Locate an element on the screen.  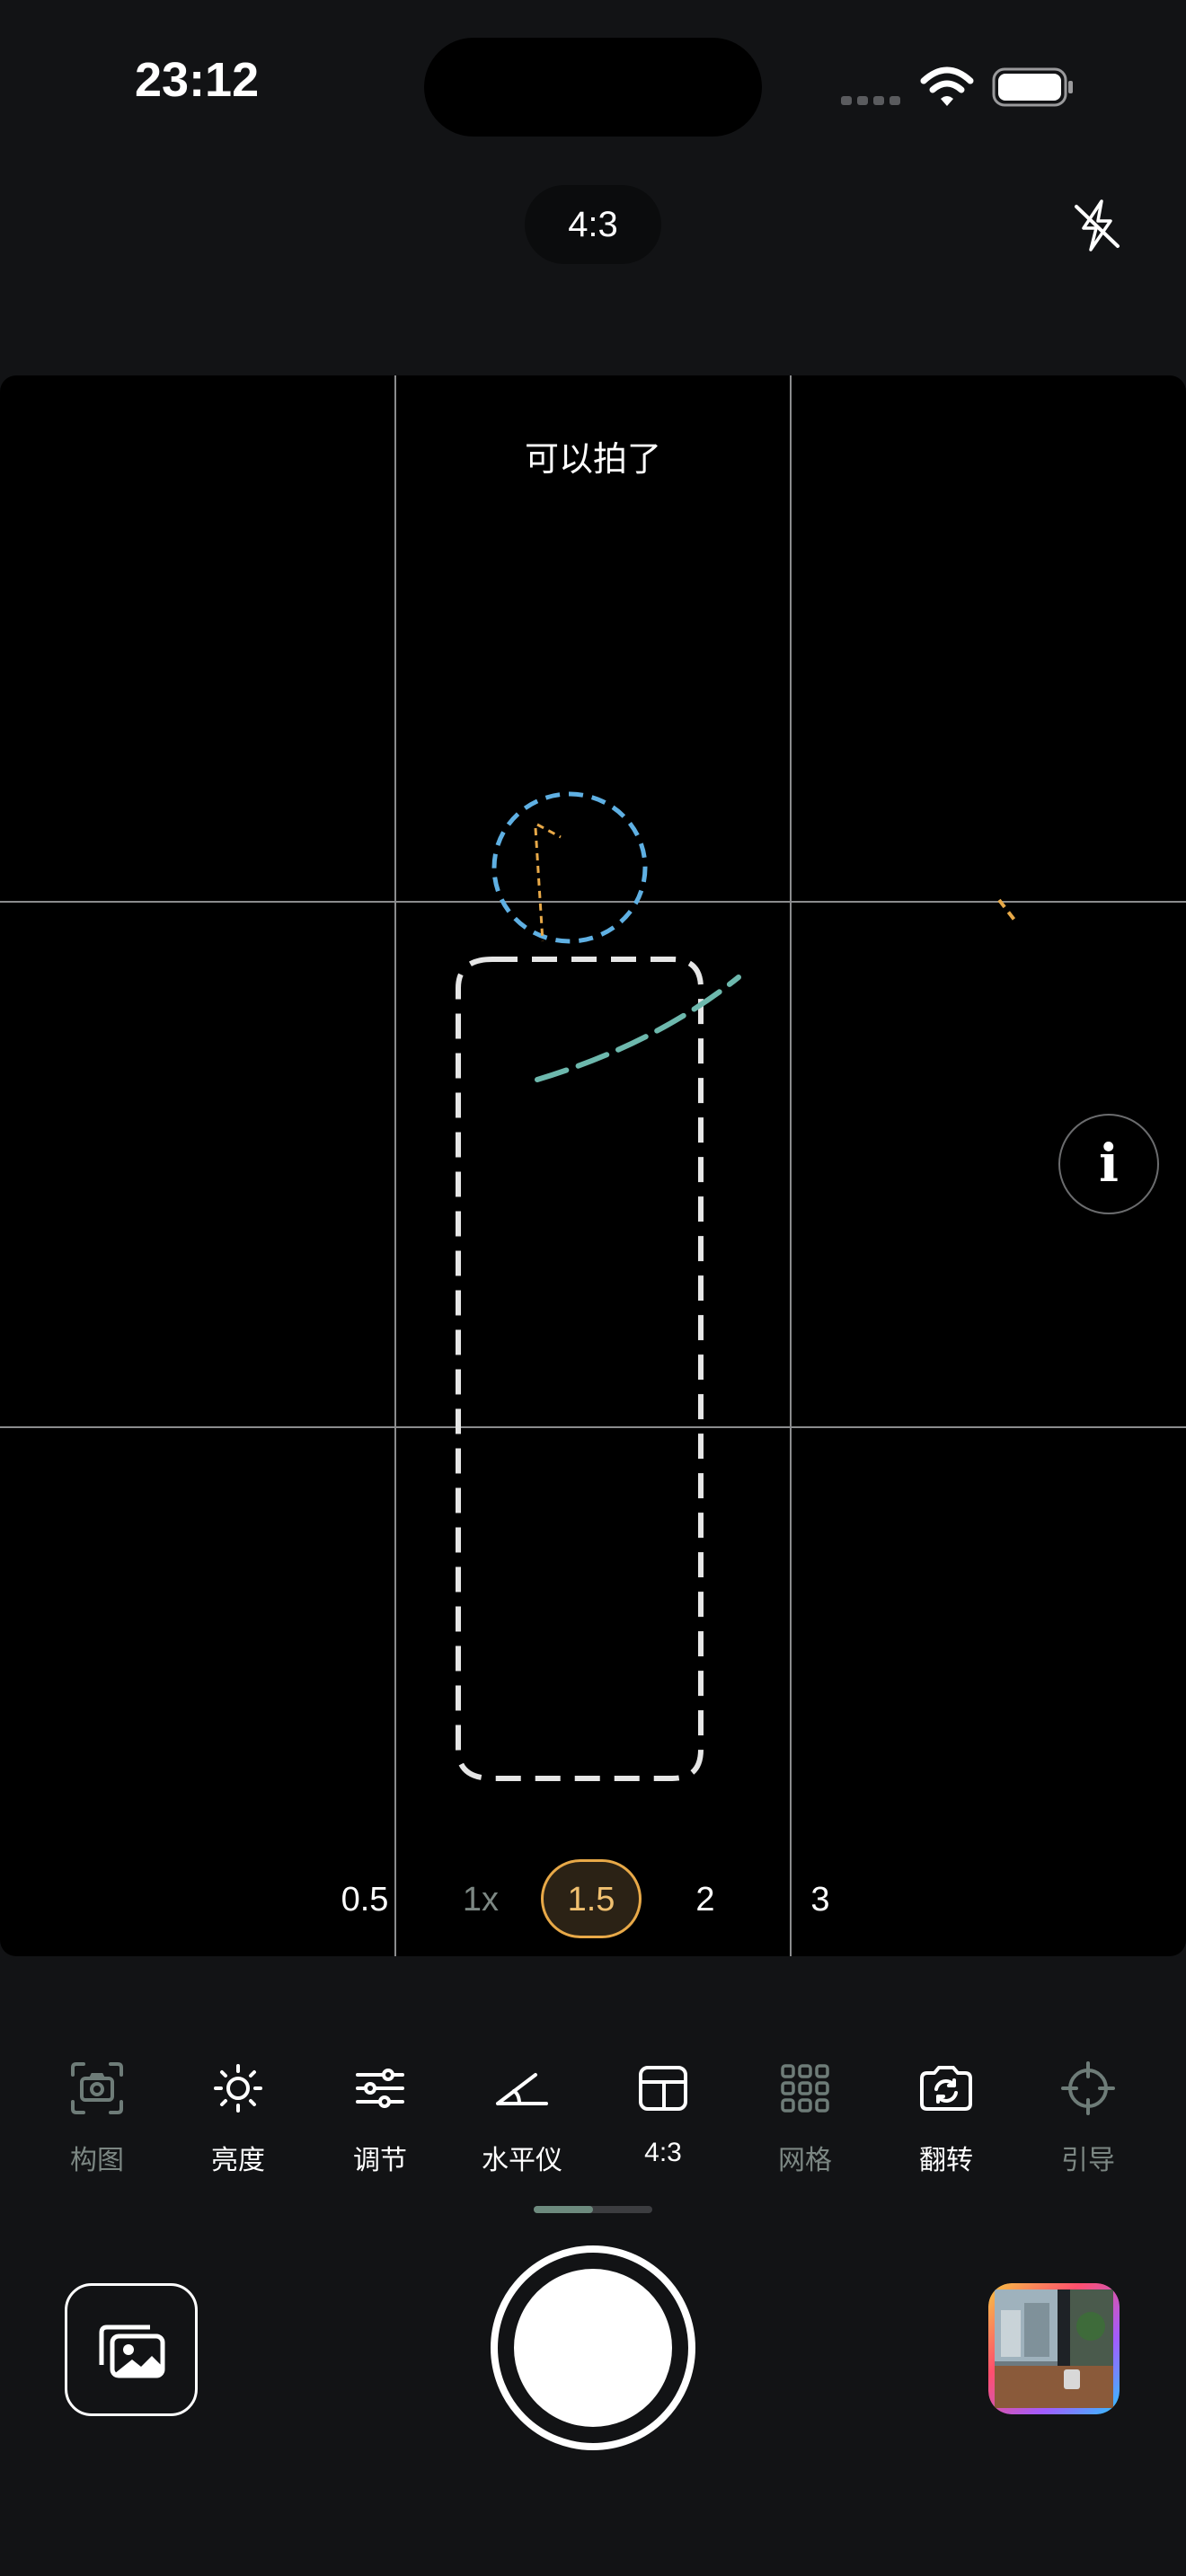
sliders-icon is located at coordinates (380, 2088).